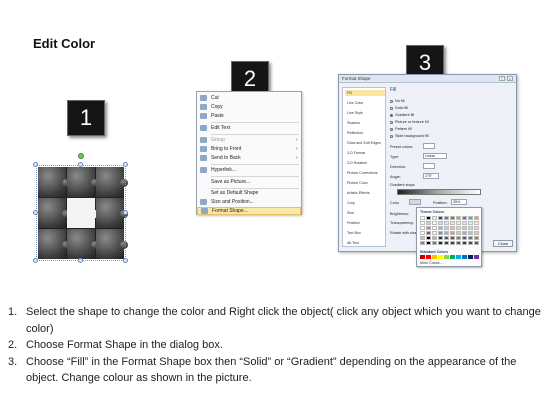 The image size is (560, 420). What do you see at coordinates (502, 78) in the screenshot?
I see `help-button: ?` at bounding box center [502, 78].